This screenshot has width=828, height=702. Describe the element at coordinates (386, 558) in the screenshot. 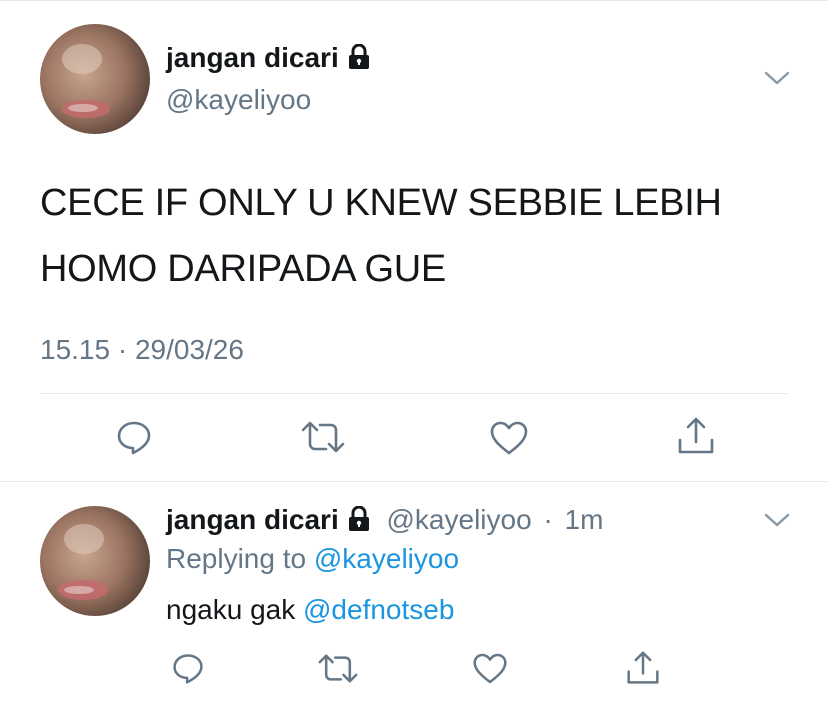

I see `replying-to-mention: @kayeliyoo` at that location.